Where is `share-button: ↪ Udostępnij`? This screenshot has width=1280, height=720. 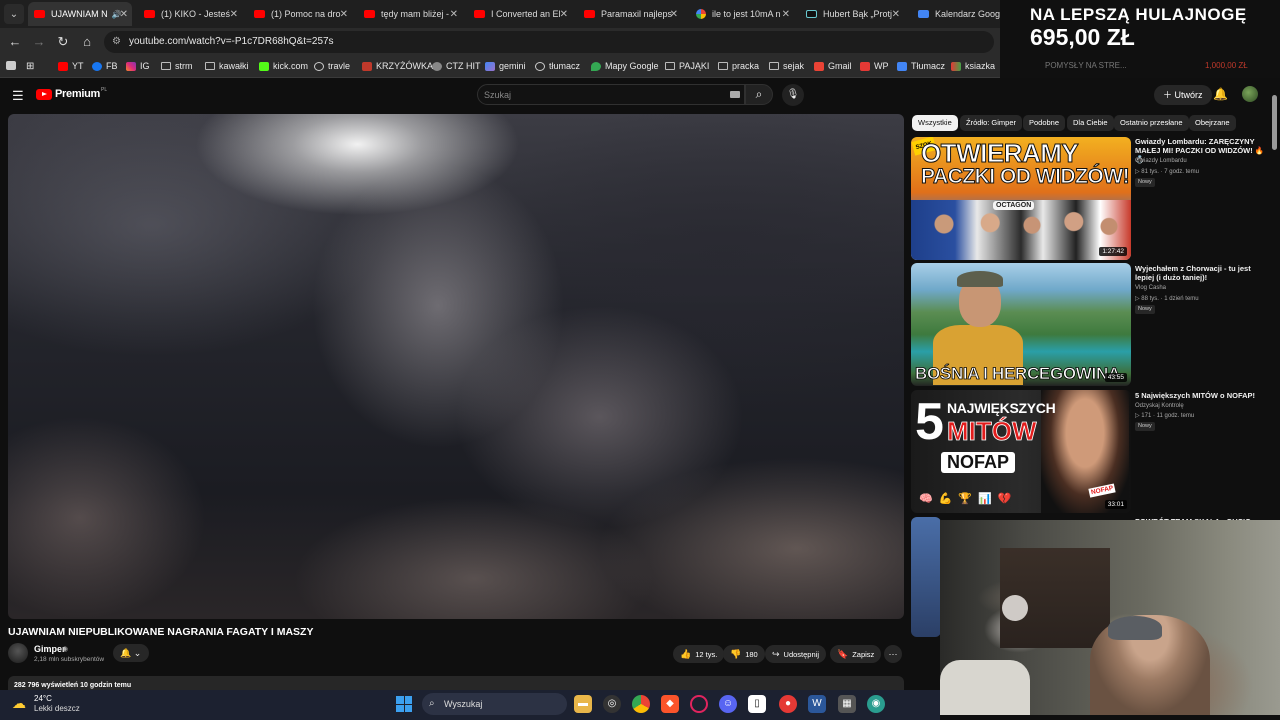
share-button: ↪ Udostępnij is located at coordinates (795, 654).